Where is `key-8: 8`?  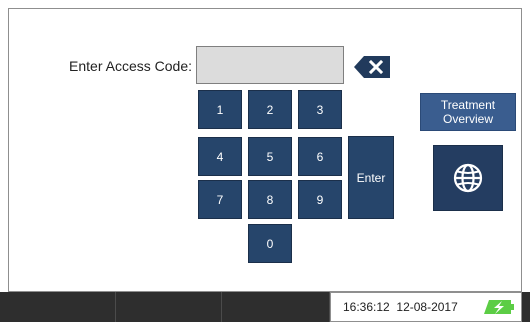 key-8: 8 is located at coordinates (270, 199).